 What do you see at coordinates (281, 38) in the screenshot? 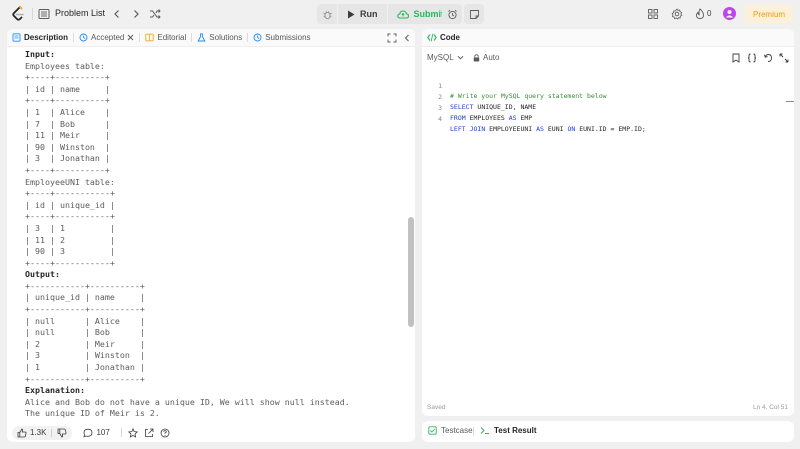
I see `tab-submissions: Submissions` at bounding box center [281, 38].